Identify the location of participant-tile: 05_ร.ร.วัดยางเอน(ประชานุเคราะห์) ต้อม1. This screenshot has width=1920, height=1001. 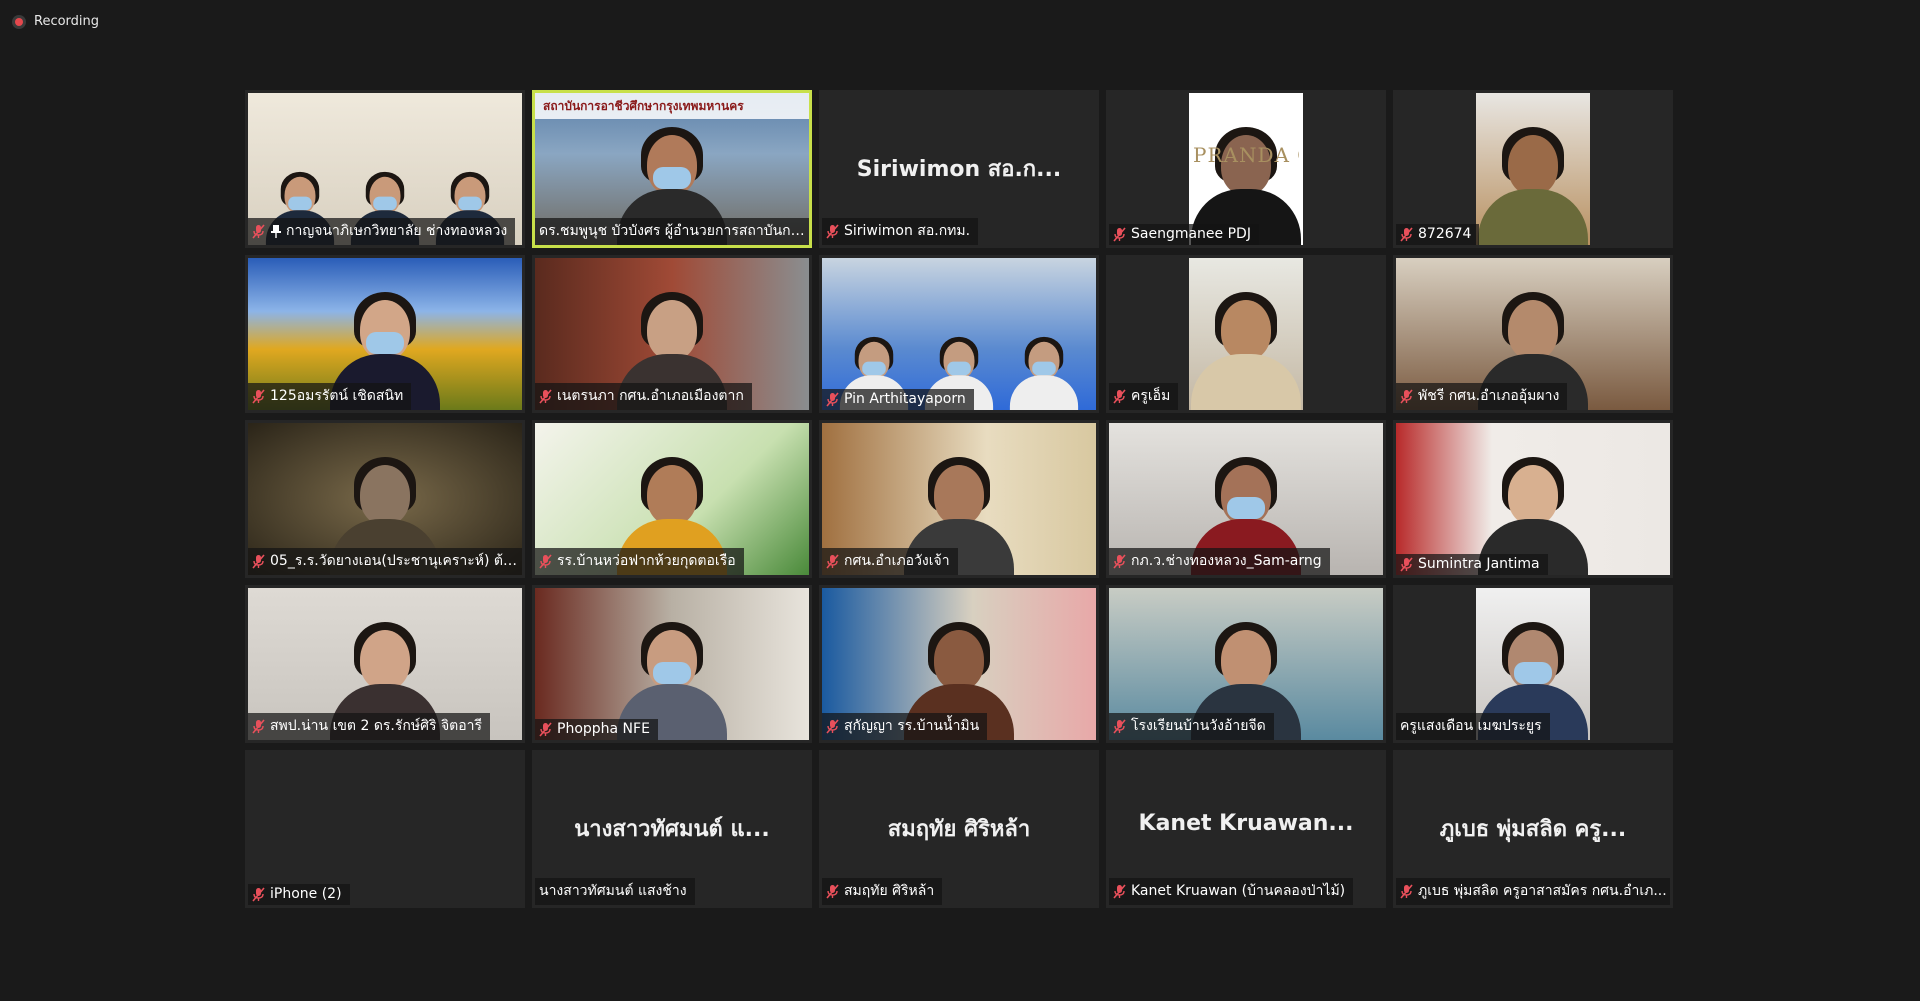
(385, 499).